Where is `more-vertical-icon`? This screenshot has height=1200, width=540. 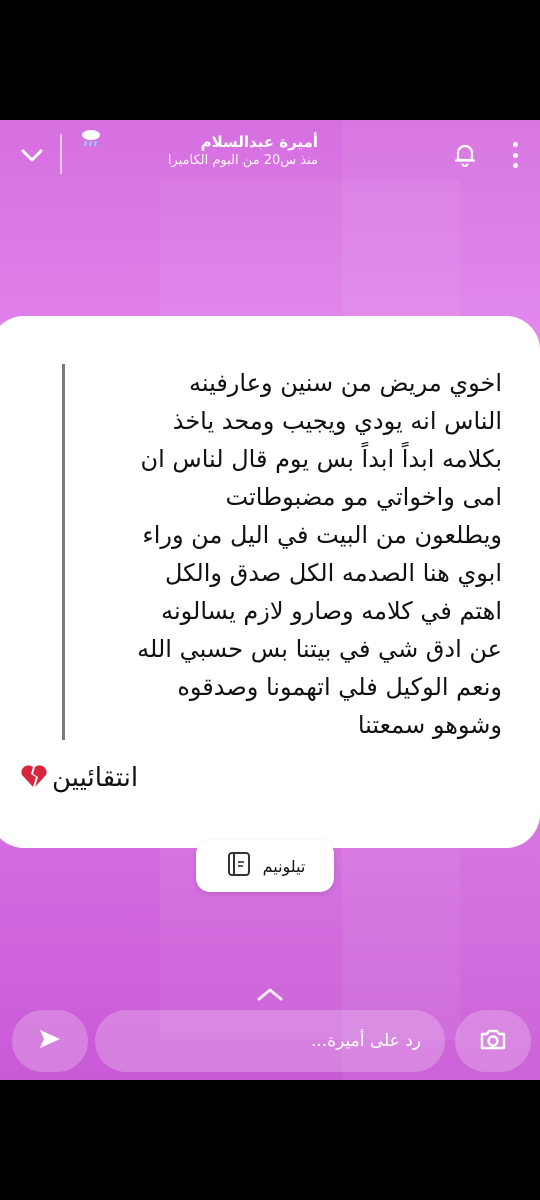 more-vertical-icon is located at coordinates (515, 155).